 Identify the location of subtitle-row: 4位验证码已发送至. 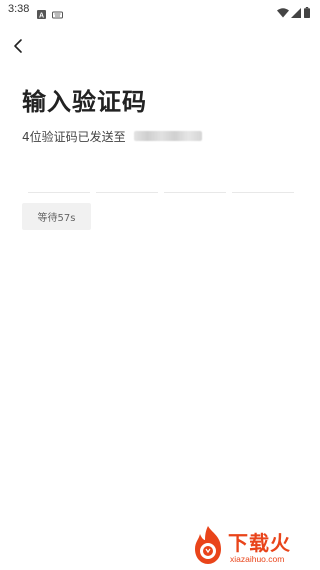
(112, 136).